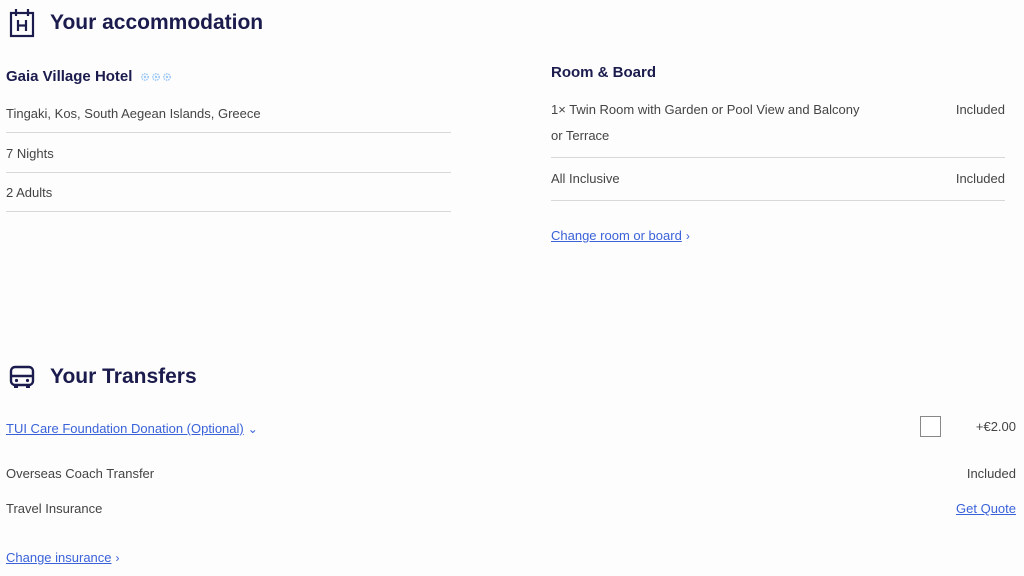 This screenshot has height=576, width=1024. Describe the element at coordinates (603, 72) in the screenshot. I see `room-board-title: Room & Board` at that location.